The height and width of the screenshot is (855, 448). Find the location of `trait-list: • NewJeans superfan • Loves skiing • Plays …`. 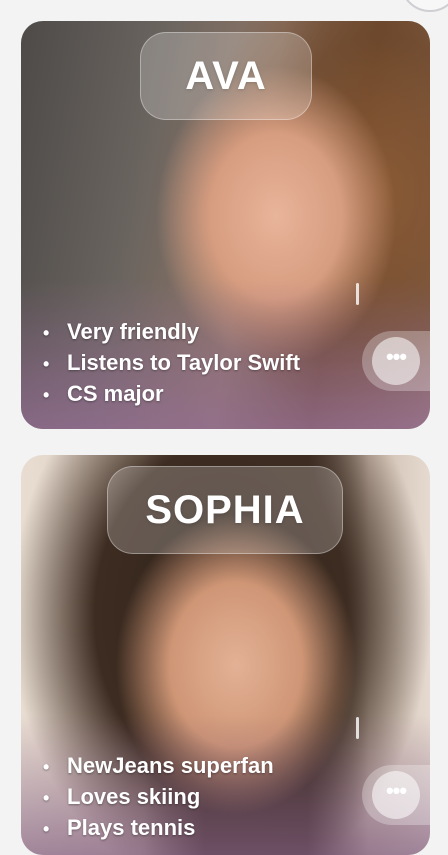

trait-list: • NewJeans superfan • Loves skiing • Plays … is located at coordinates (158, 797).